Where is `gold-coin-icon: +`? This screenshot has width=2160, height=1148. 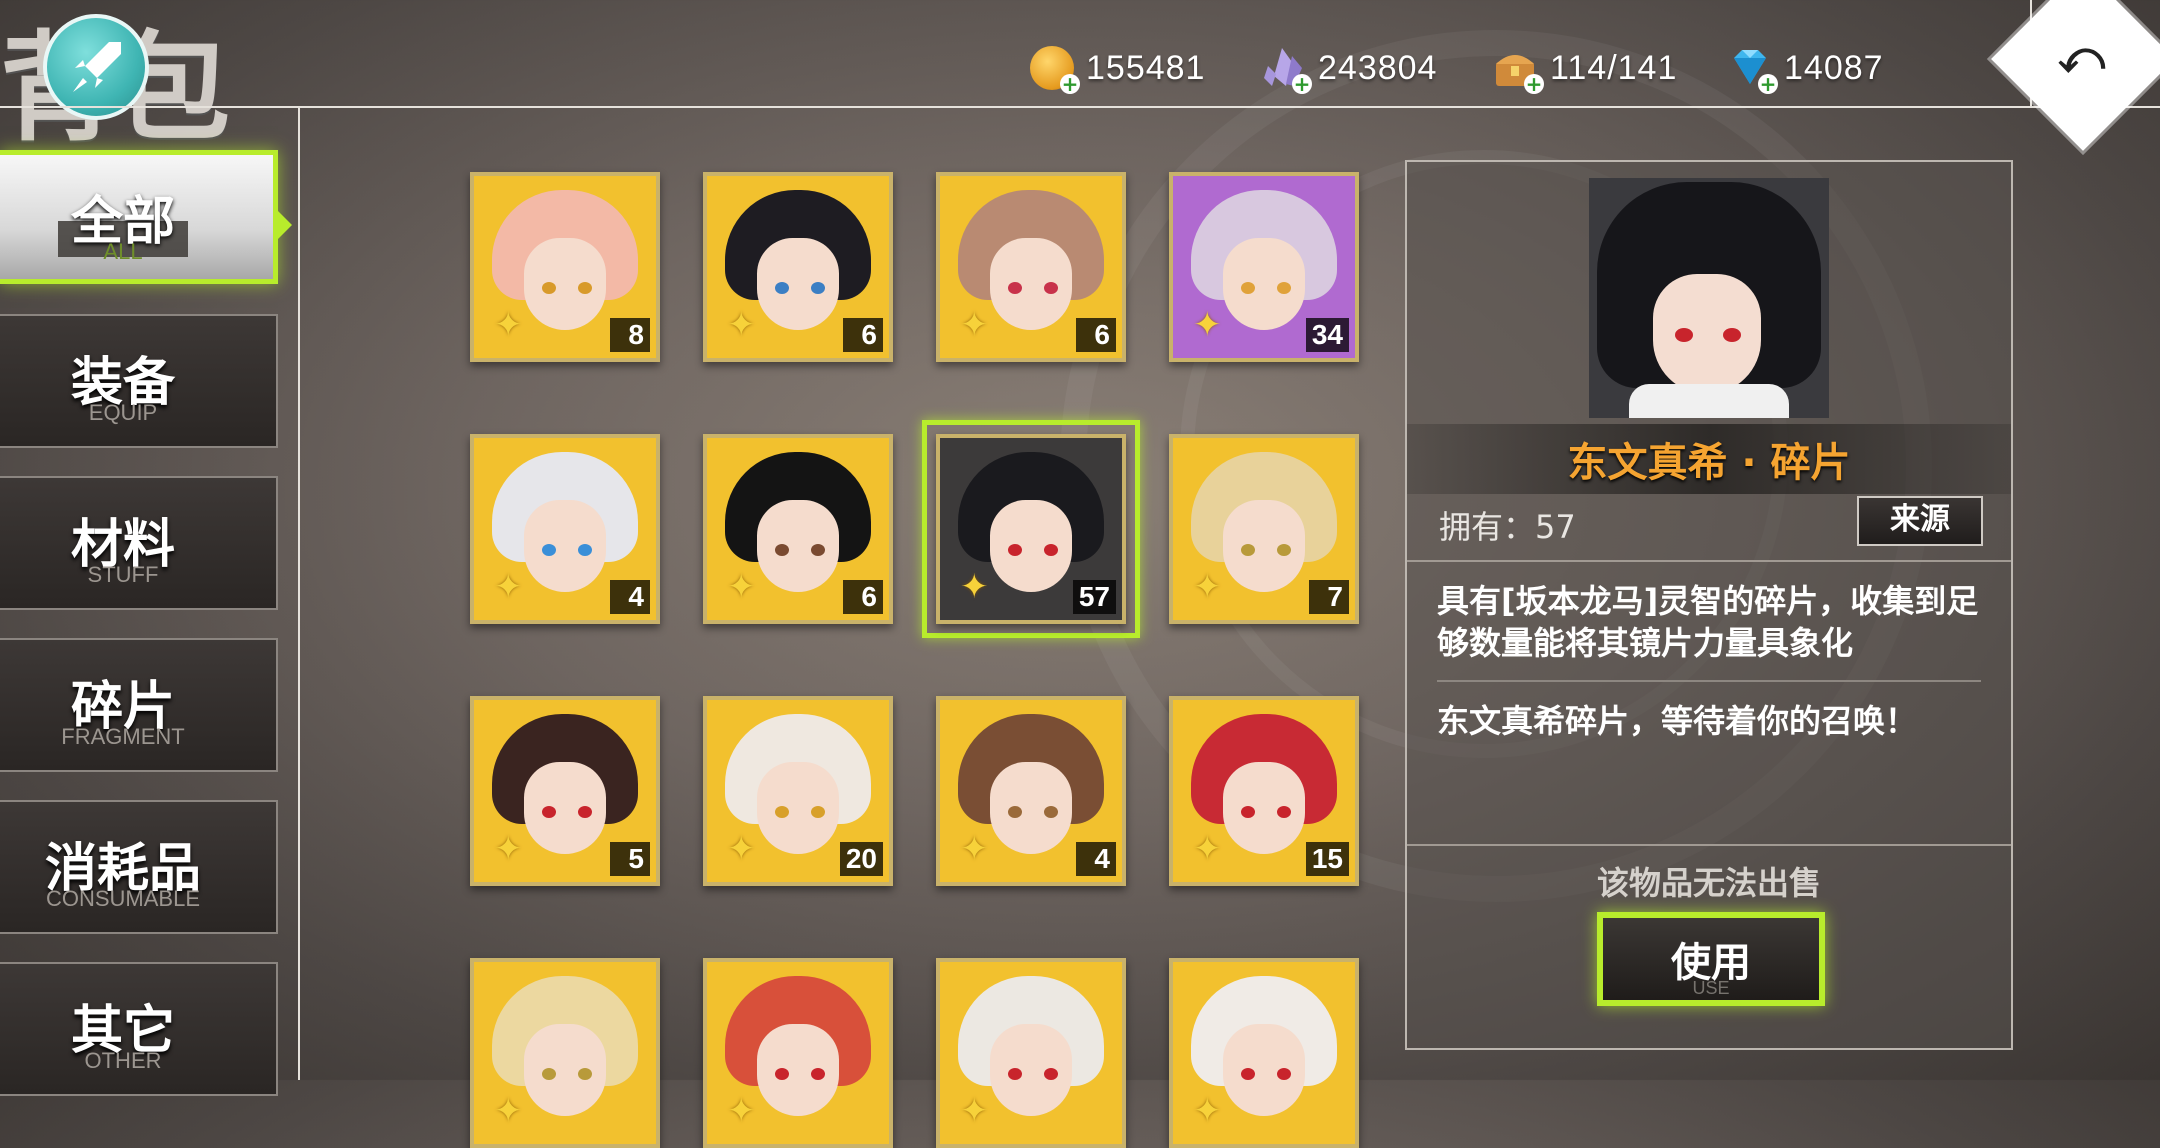 gold-coin-icon: + is located at coordinates (1055, 70).